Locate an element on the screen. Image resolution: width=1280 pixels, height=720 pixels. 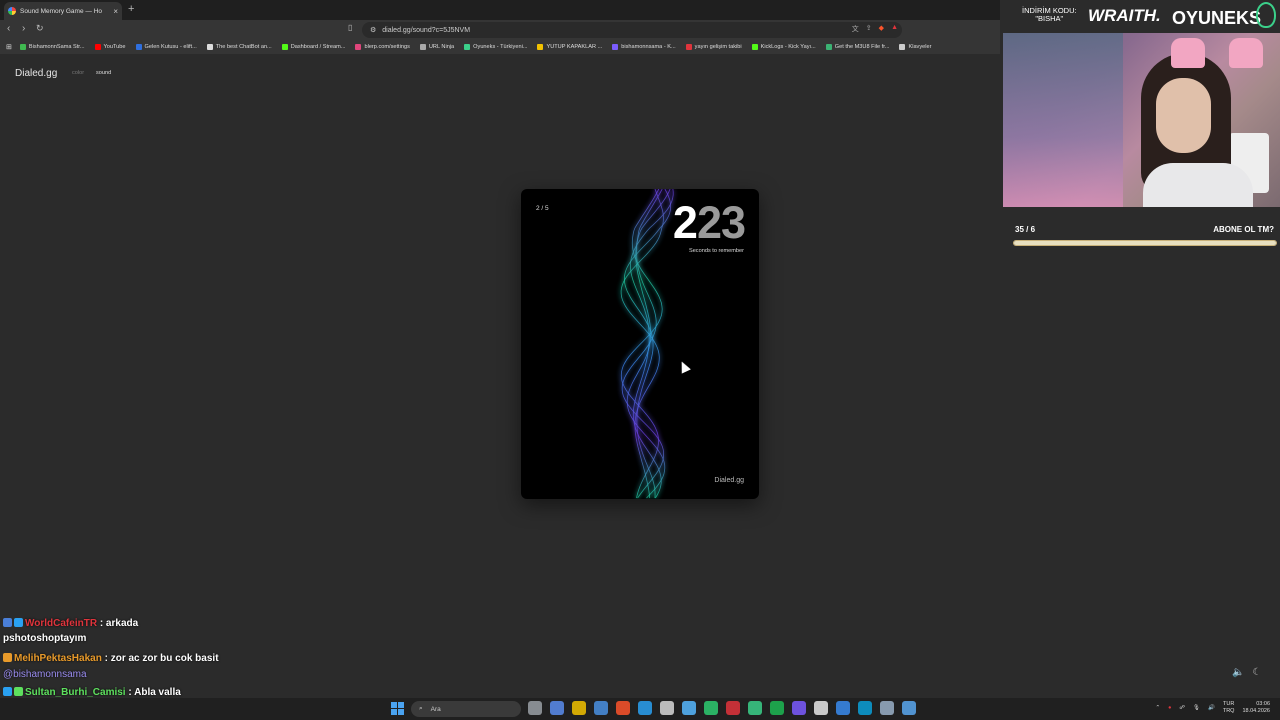
browser-tab-bar: Sound Memory Game — Ho × + is located at coordinates (500, 10).